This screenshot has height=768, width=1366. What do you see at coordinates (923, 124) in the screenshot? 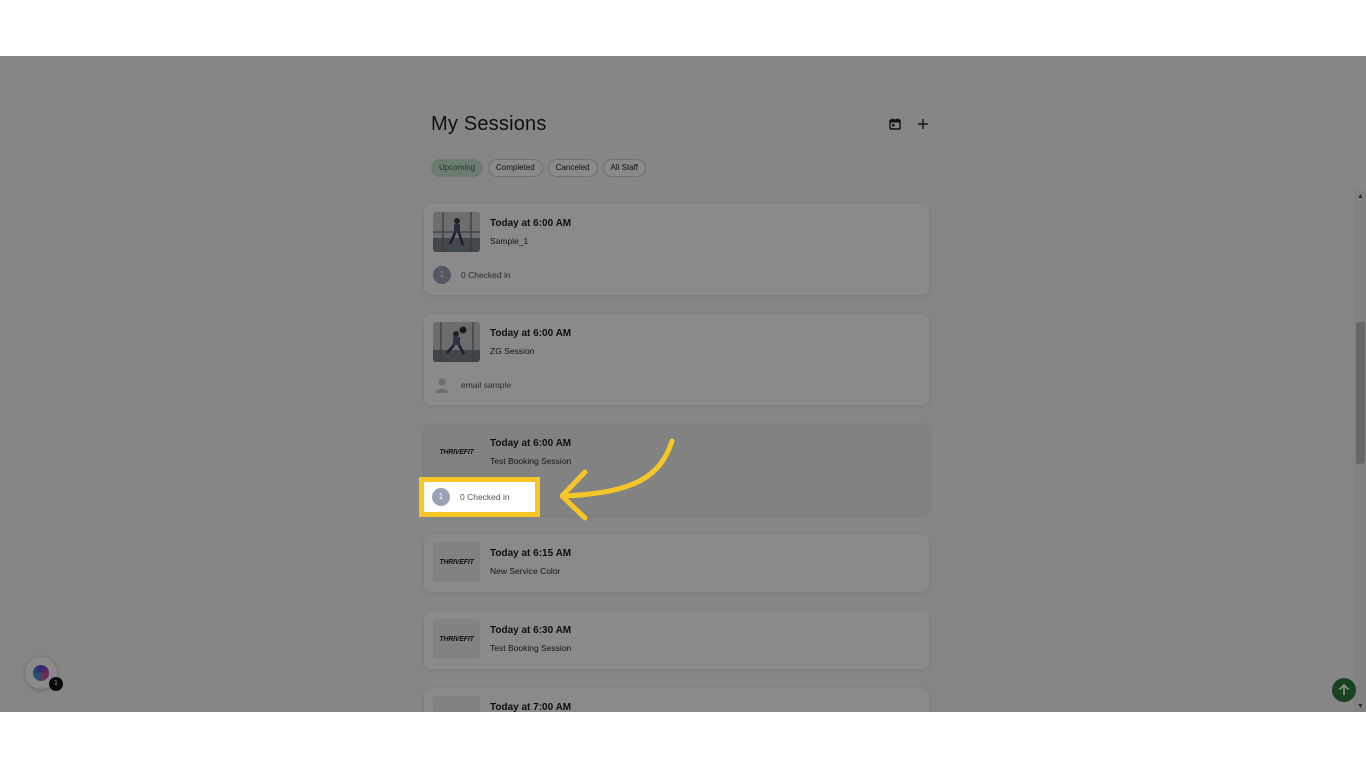
I see `plus-icon` at bounding box center [923, 124].